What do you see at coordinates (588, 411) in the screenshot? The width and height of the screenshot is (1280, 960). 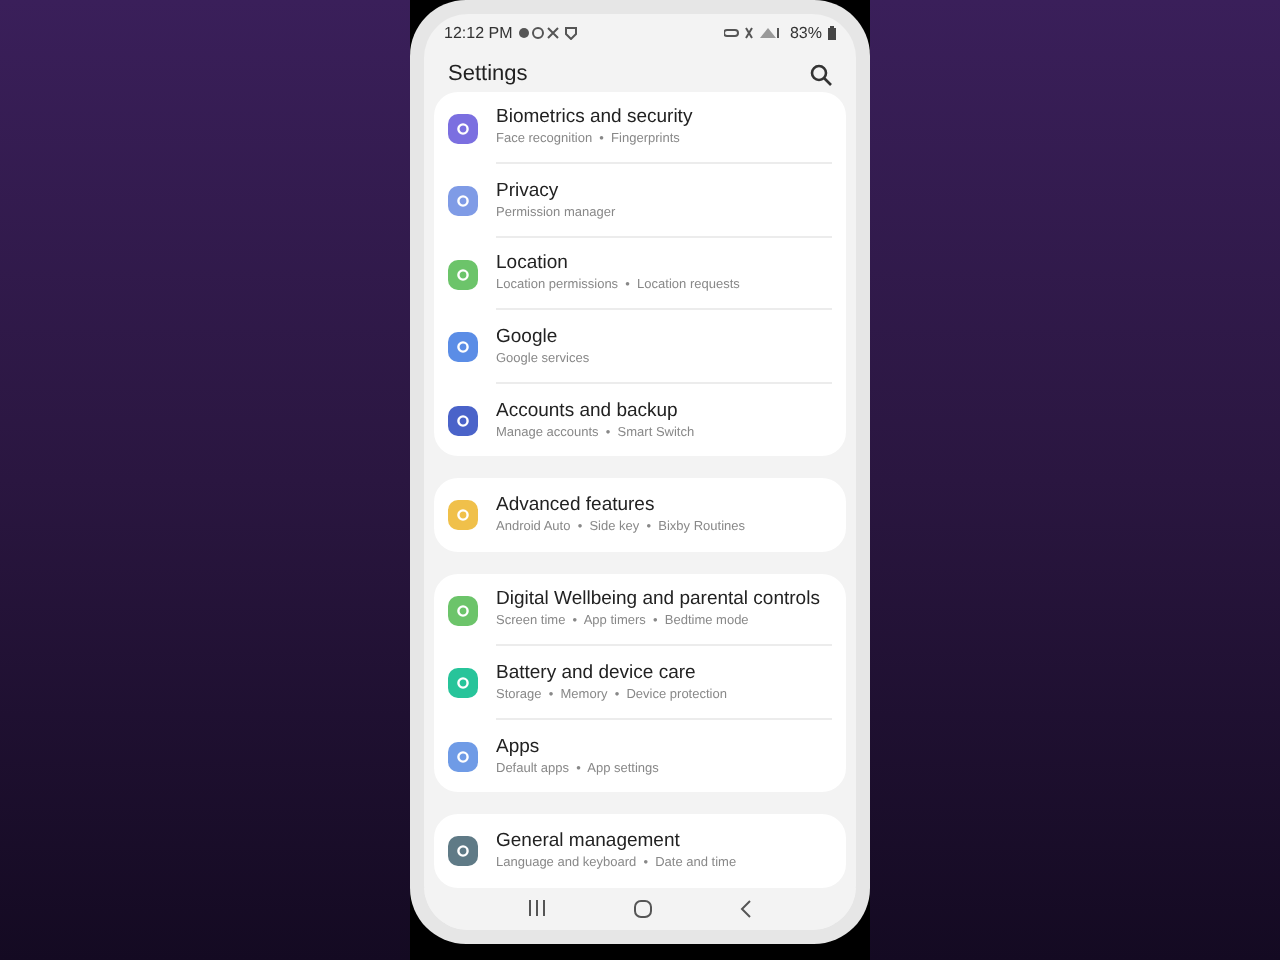 I see `item-title: Accounts and backup` at bounding box center [588, 411].